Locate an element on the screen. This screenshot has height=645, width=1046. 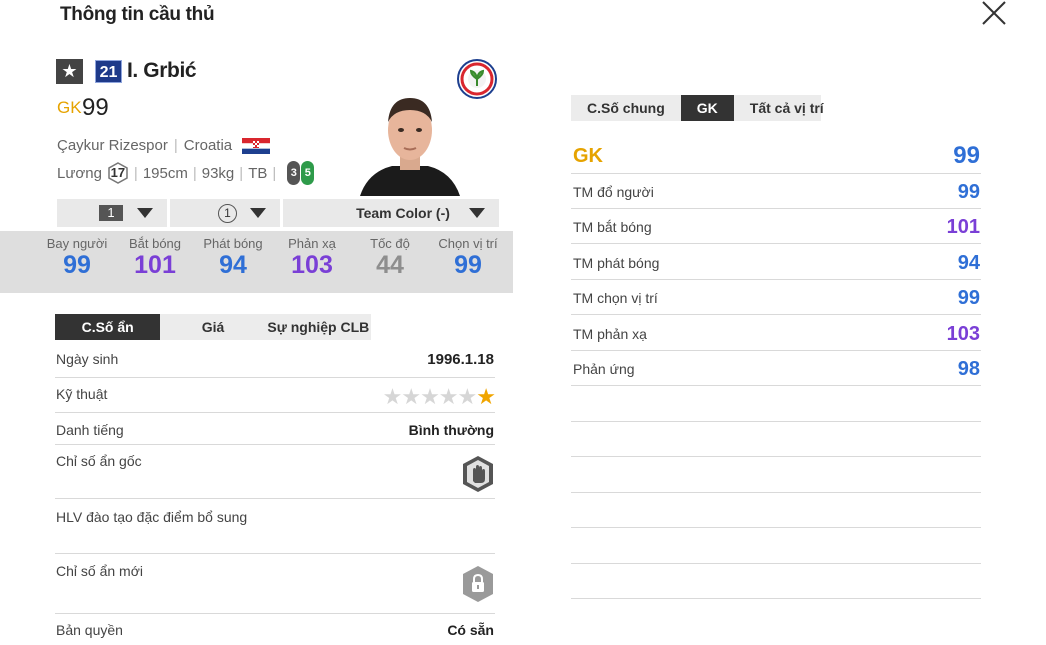
stat-tabs: C.Số chung GK Tất cả vị trí is located at coordinates (697, 108).